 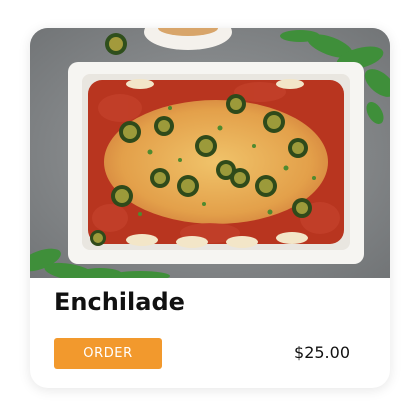 What do you see at coordinates (119, 302) in the screenshot?
I see `product-title: Enchilade` at bounding box center [119, 302].